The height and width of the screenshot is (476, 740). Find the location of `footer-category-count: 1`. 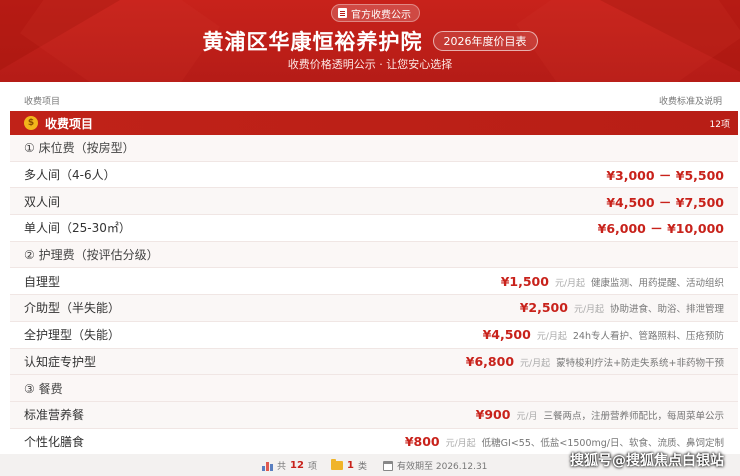

footer-category-count: 1 is located at coordinates (350, 465).